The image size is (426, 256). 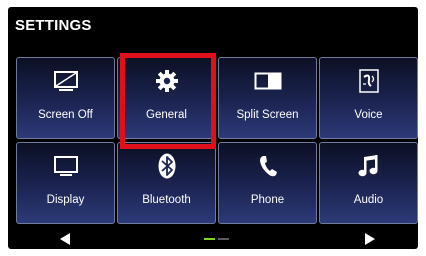 I want to click on next-page-button, so click(x=370, y=241).